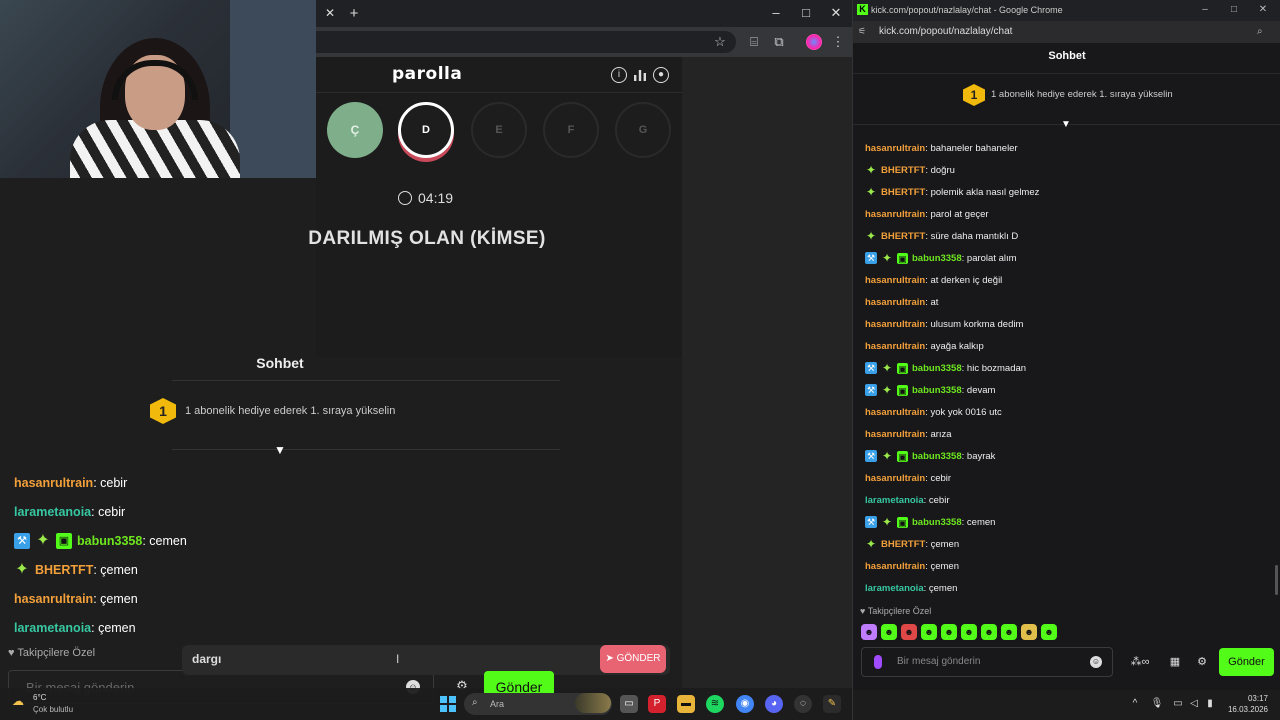  I want to click on tray-chevron-up-icon: ^, so click(1135, 704).